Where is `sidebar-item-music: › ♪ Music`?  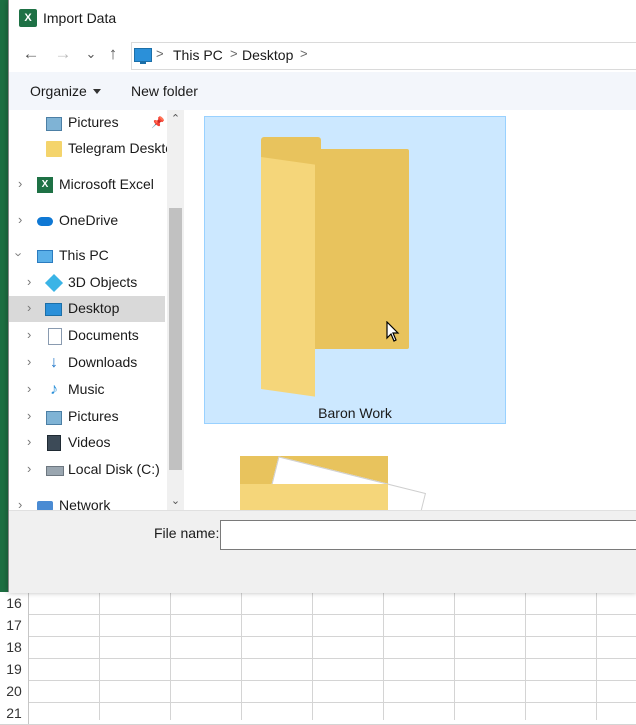
sidebar-item-music: › ♪ Music is located at coordinates (87, 390).